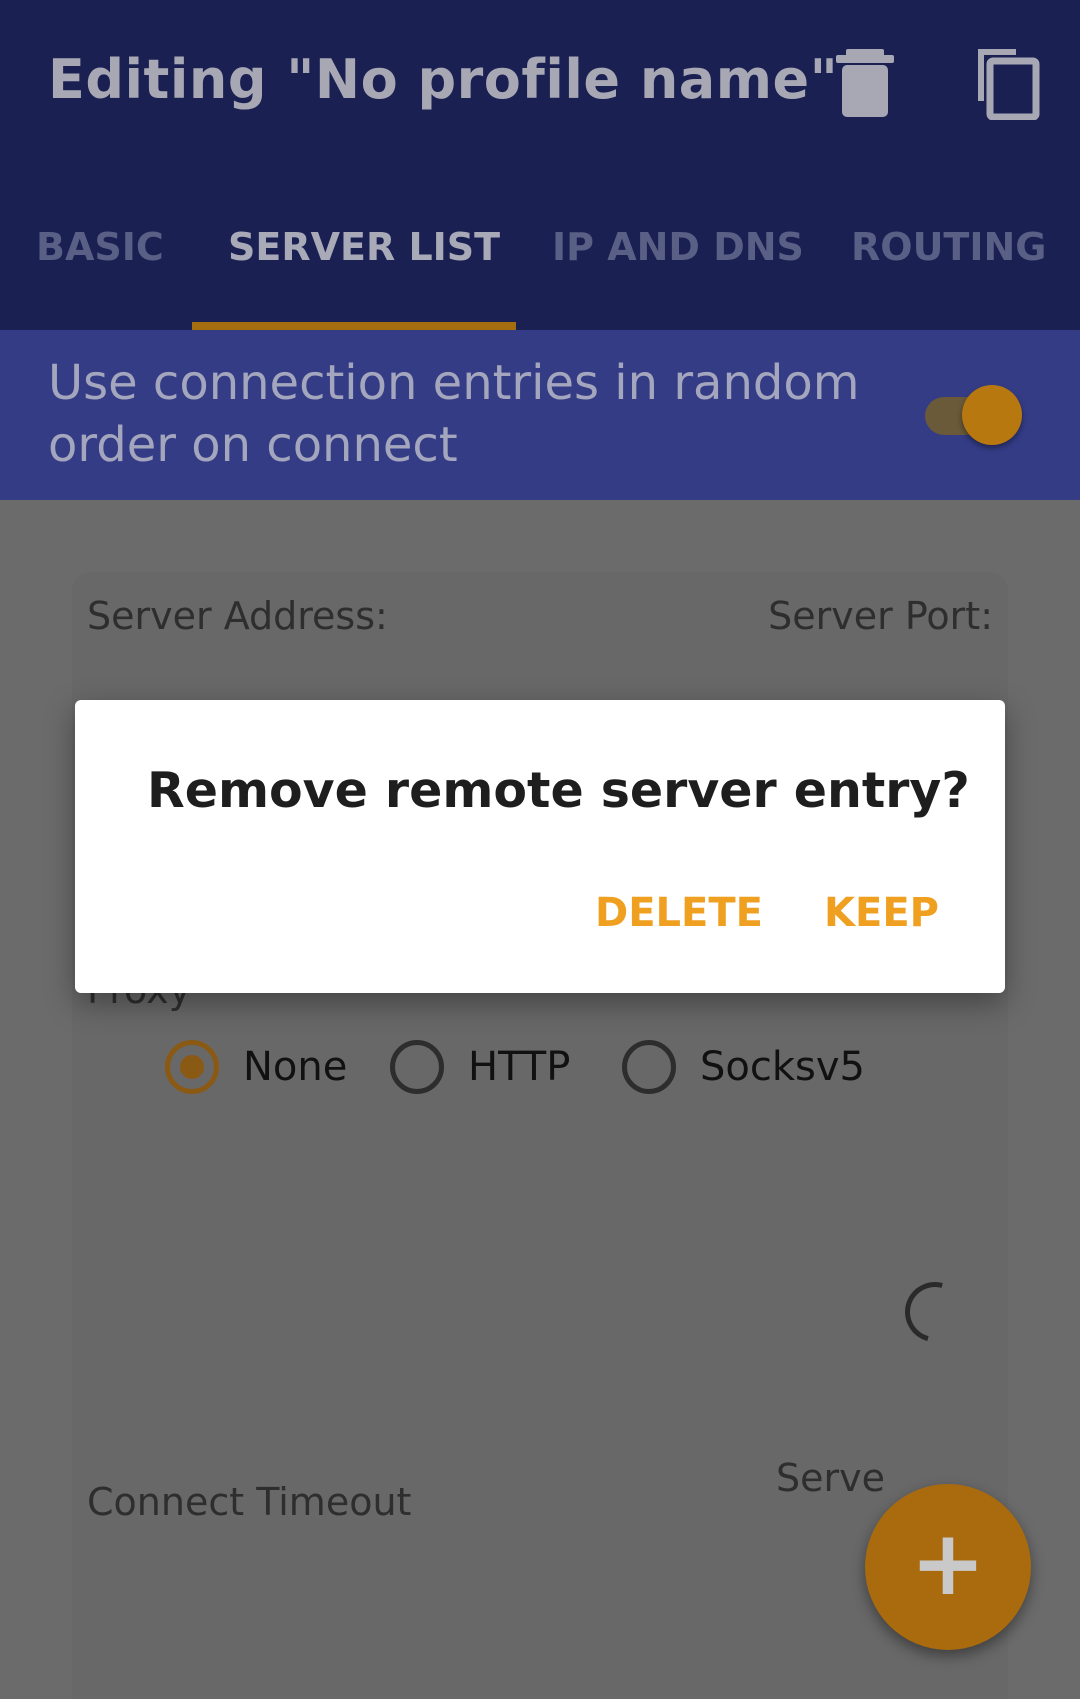 Image resolution: width=1080 pixels, height=1699 pixels. Describe the element at coordinates (249, 1502) in the screenshot. I see `connect-timeout-label: Connect Timeout` at that location.